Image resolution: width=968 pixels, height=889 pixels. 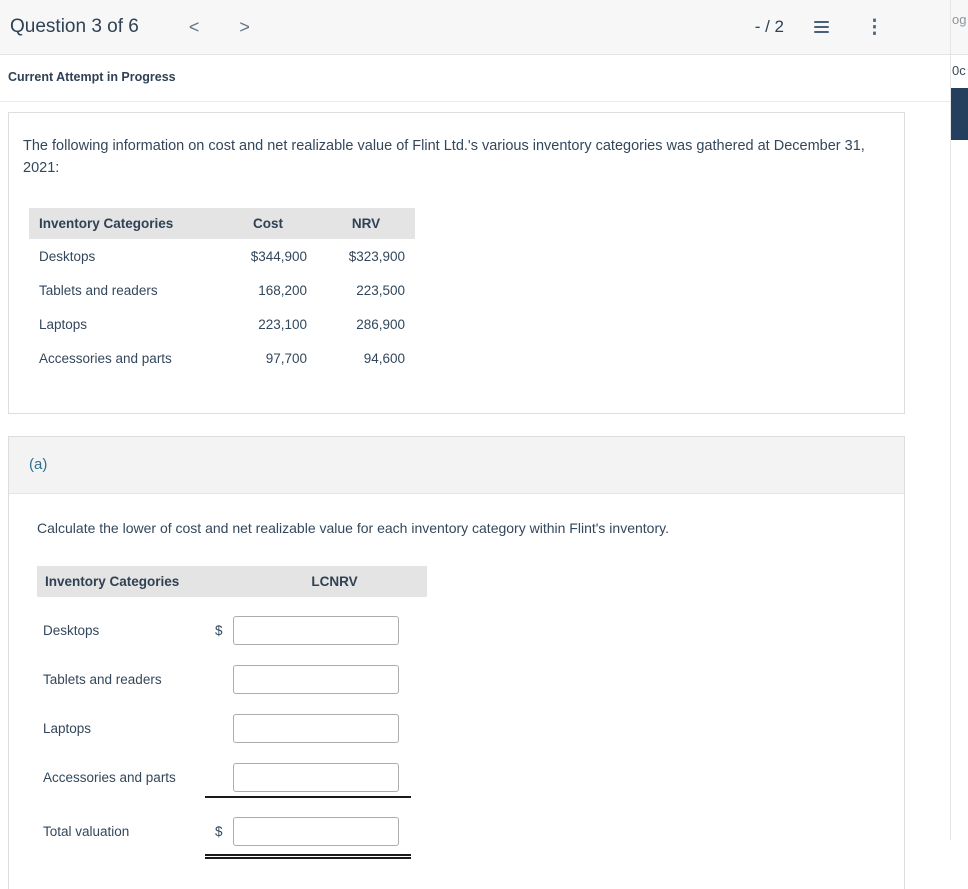 What do you see at coordinates (366, 223) in the screenshot?
I see `column-header-nrv: NRV` at bounding box center [366, 223].